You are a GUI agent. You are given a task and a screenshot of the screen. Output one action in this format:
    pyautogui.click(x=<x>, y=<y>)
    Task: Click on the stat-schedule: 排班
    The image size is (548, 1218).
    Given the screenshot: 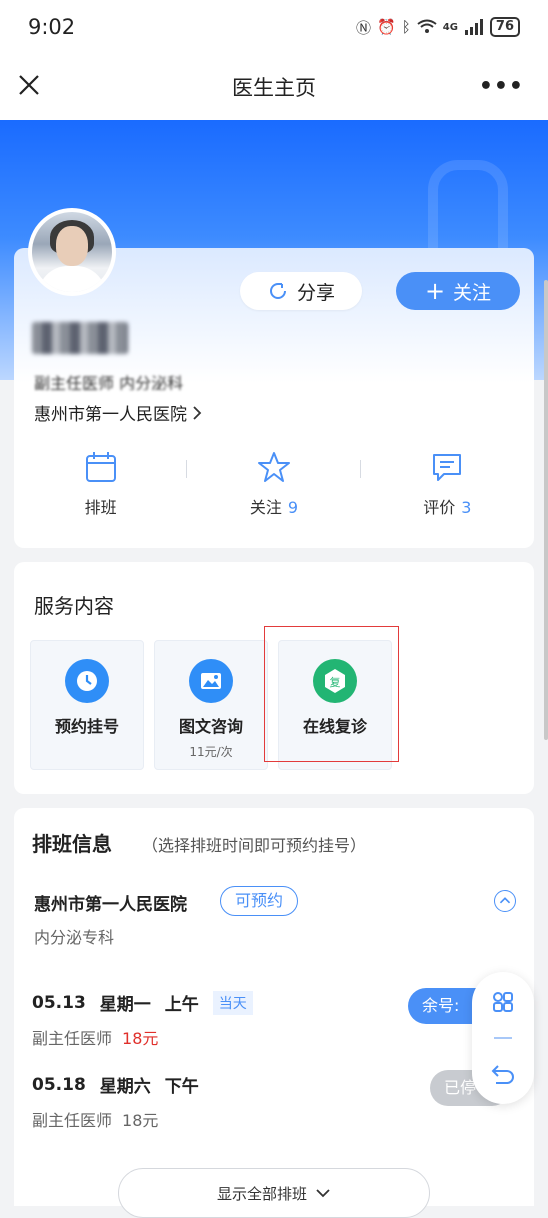 What is the action you would take?
    pyautogui.click(x=101, y=490)
    